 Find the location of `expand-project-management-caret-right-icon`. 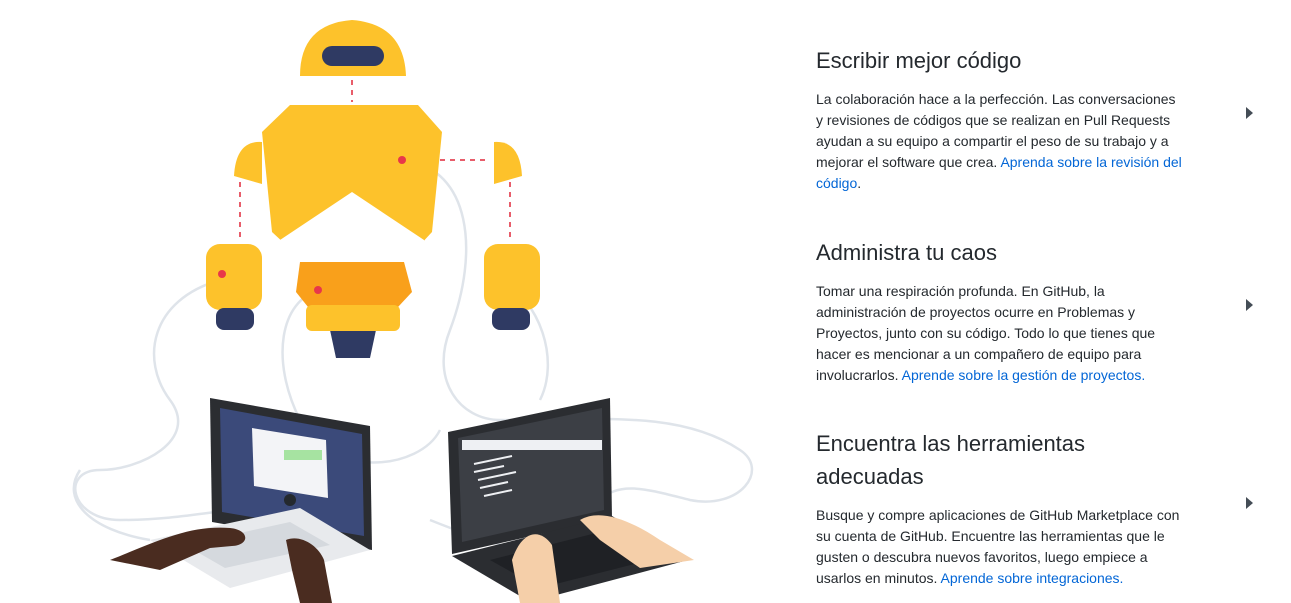

expand-project-management-caret-right-icon is located at coordinates (1249, 305).